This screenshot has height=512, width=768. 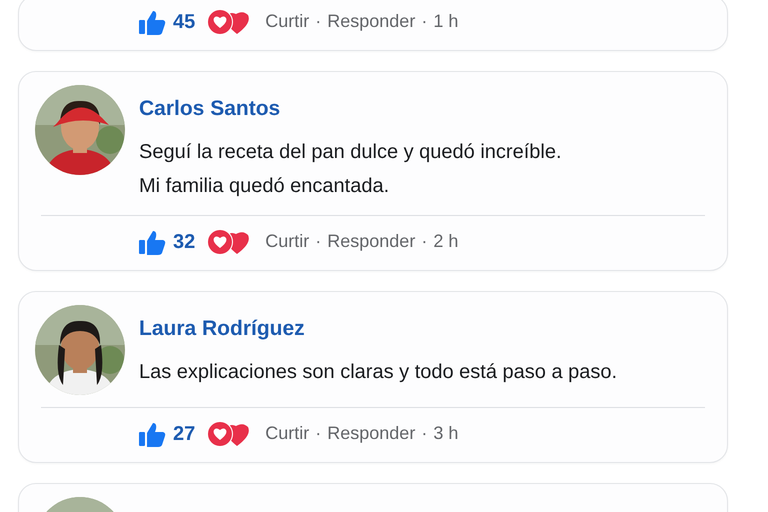 What do you see at coordinates (184, 434) in the screenshot?
I see `like-count: 27` at bounding box center [184, 434].